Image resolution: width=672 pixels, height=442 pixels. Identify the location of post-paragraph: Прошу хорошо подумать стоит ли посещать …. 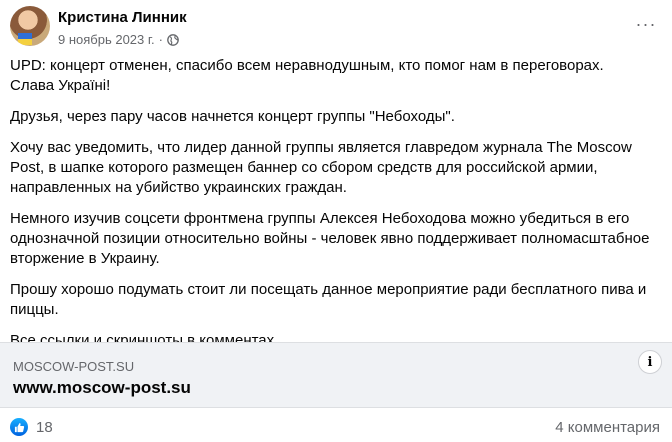
(328, 299).